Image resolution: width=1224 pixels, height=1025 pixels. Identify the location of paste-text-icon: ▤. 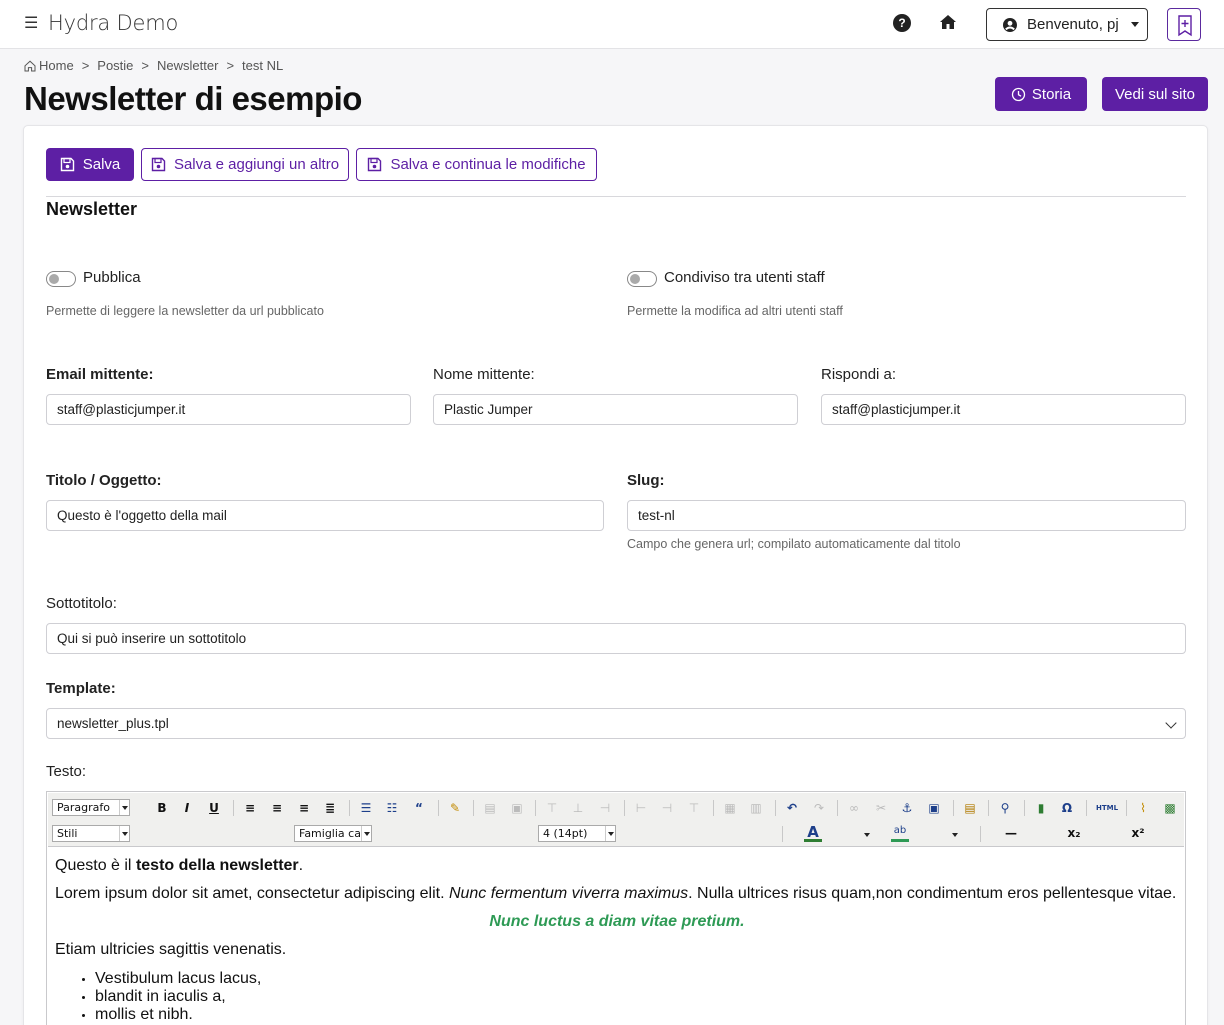
(970, 808).